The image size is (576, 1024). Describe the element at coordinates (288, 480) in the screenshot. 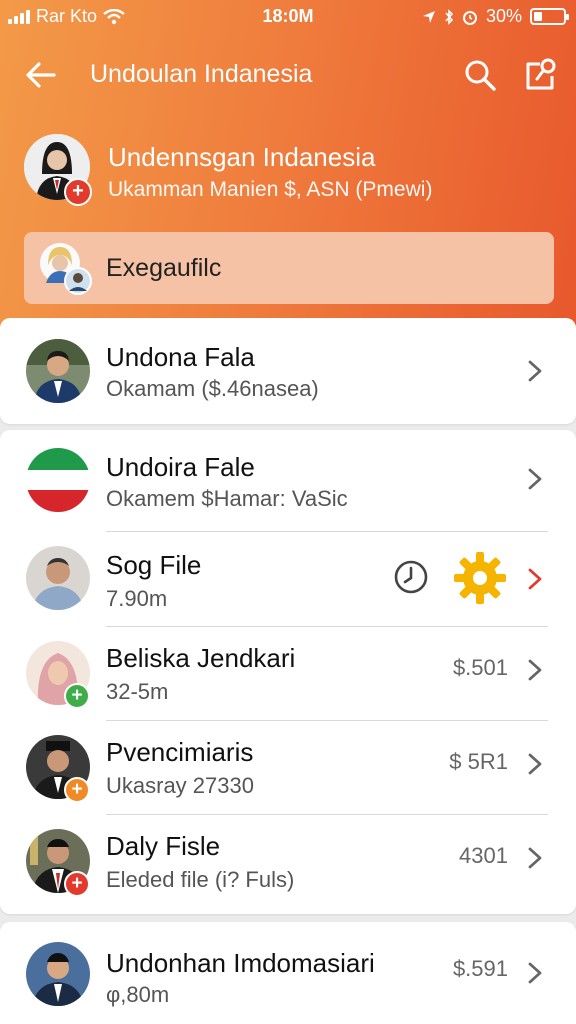

I see `list-item: Undoira Fale Okamem $Hamar: VaSic` at that location.